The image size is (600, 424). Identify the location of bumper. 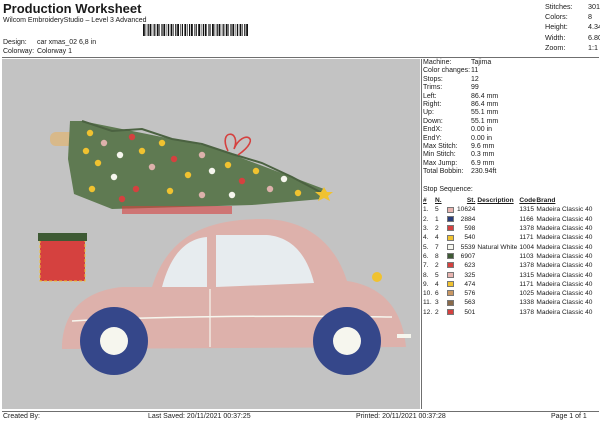
(404, 336).